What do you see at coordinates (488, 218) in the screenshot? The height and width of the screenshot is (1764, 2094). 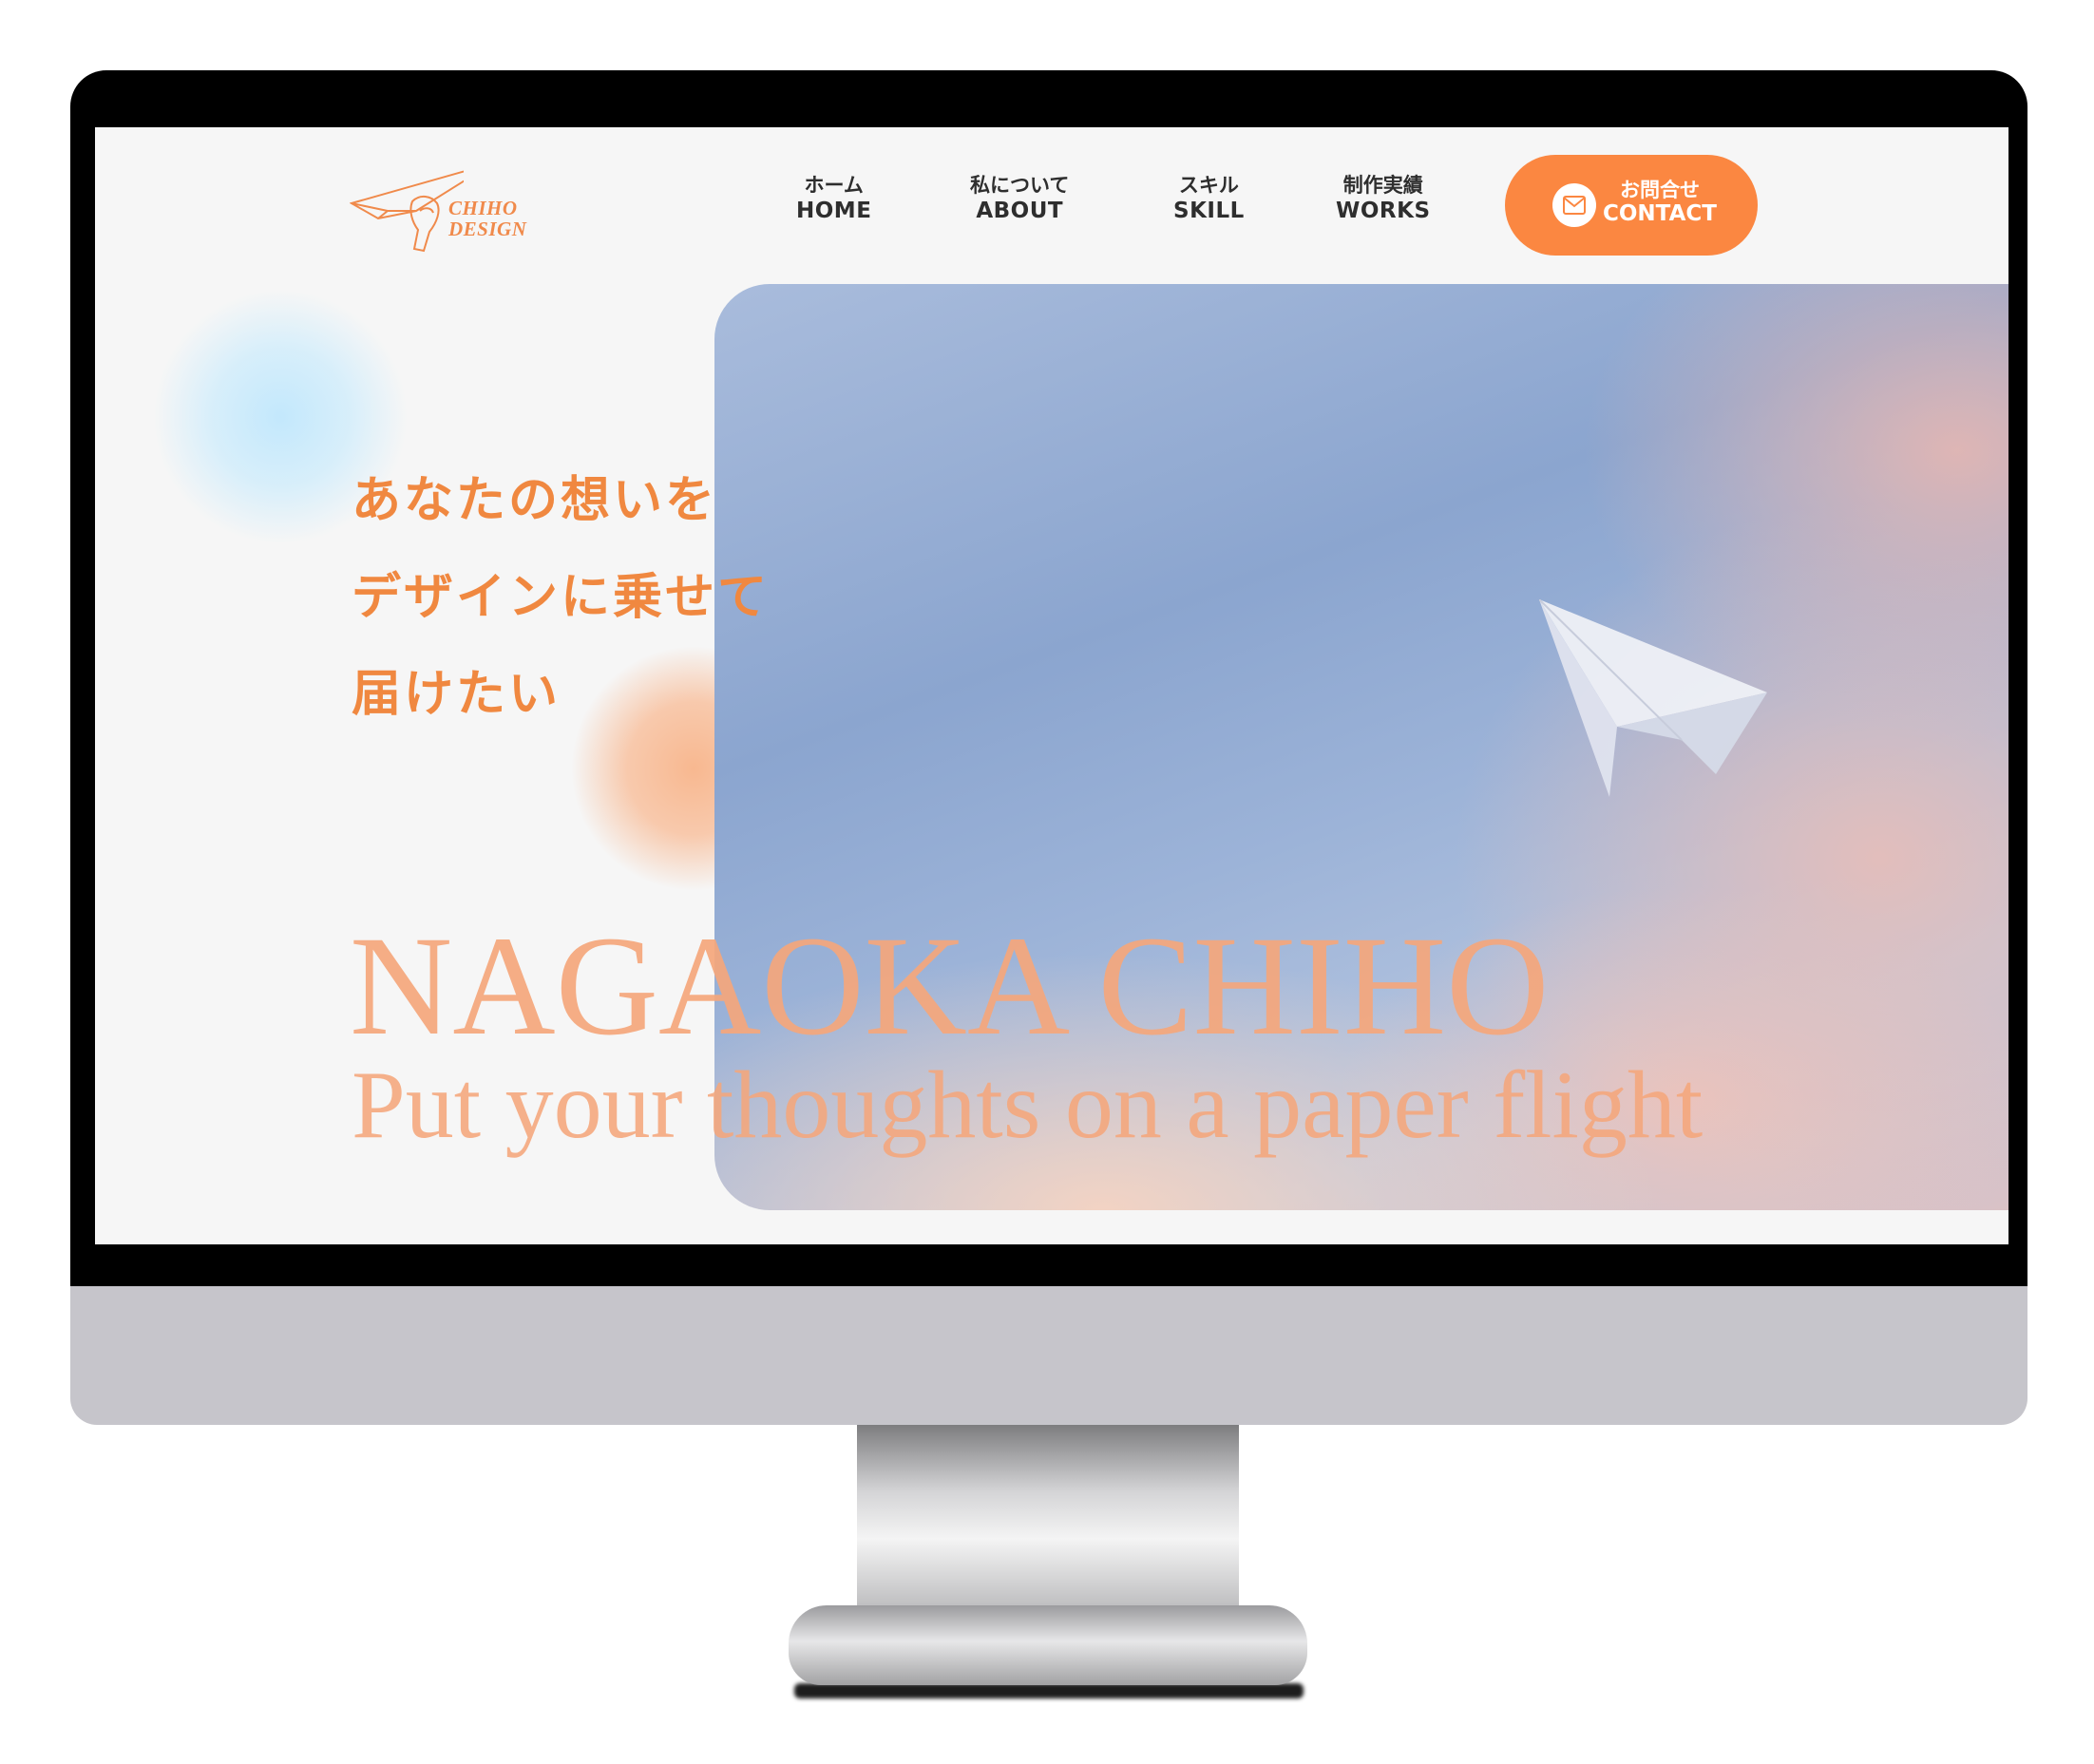 I see `logo-text: CHIHO DESIGN` at bounding box center [488, 218].